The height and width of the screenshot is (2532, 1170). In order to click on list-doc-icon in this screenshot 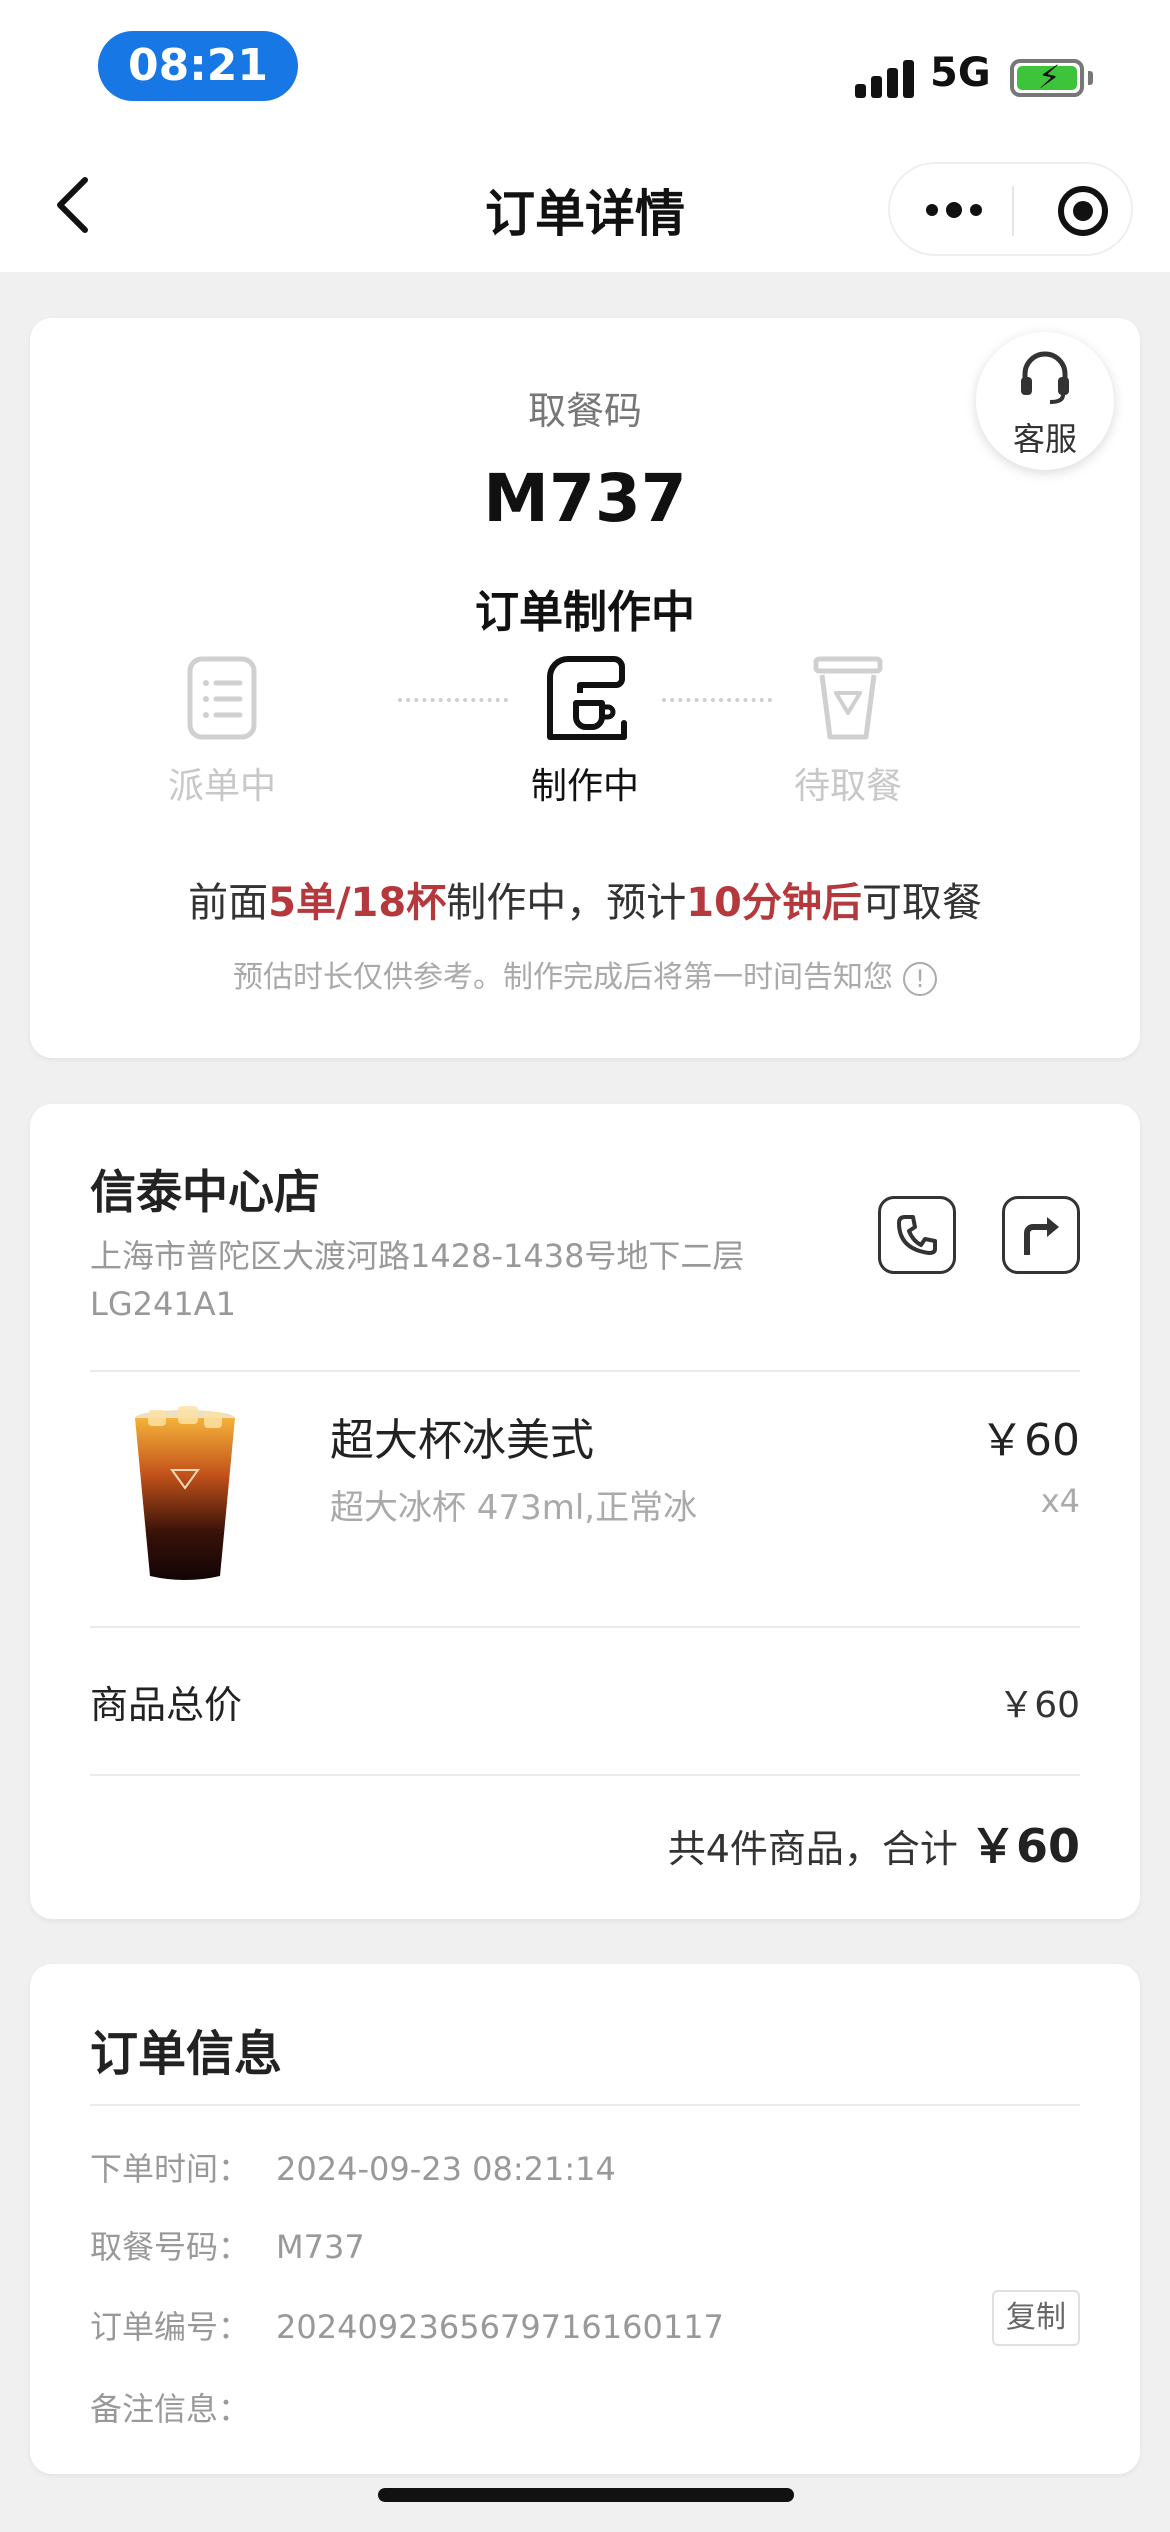, I will do `click(222, 698)`.